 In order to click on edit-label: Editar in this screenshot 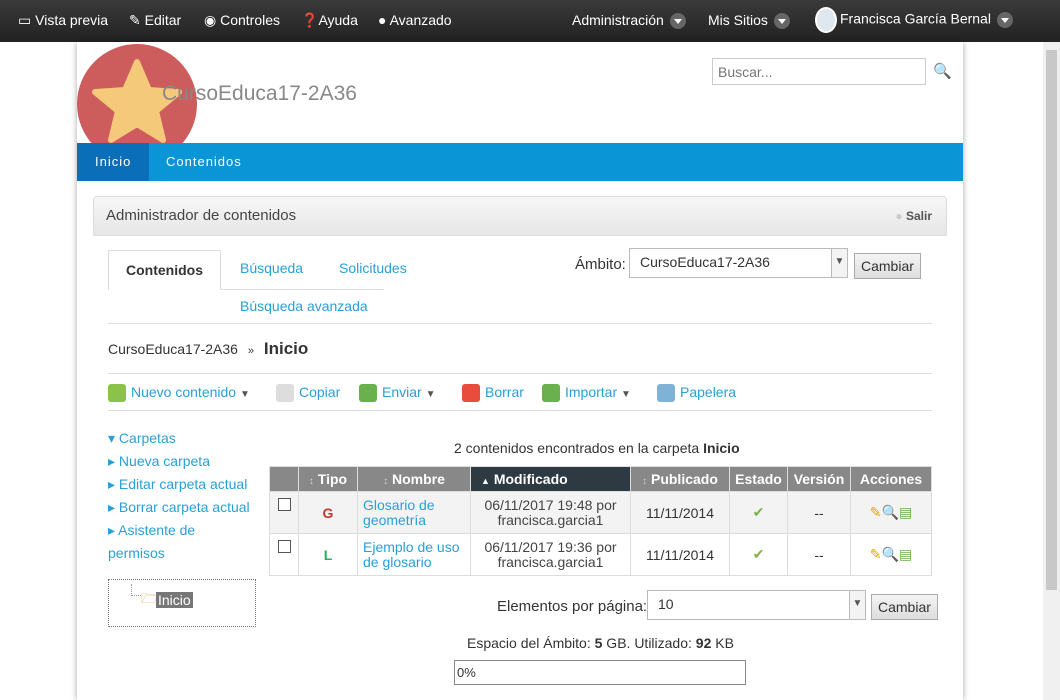, I will do `click(163, 20)`.